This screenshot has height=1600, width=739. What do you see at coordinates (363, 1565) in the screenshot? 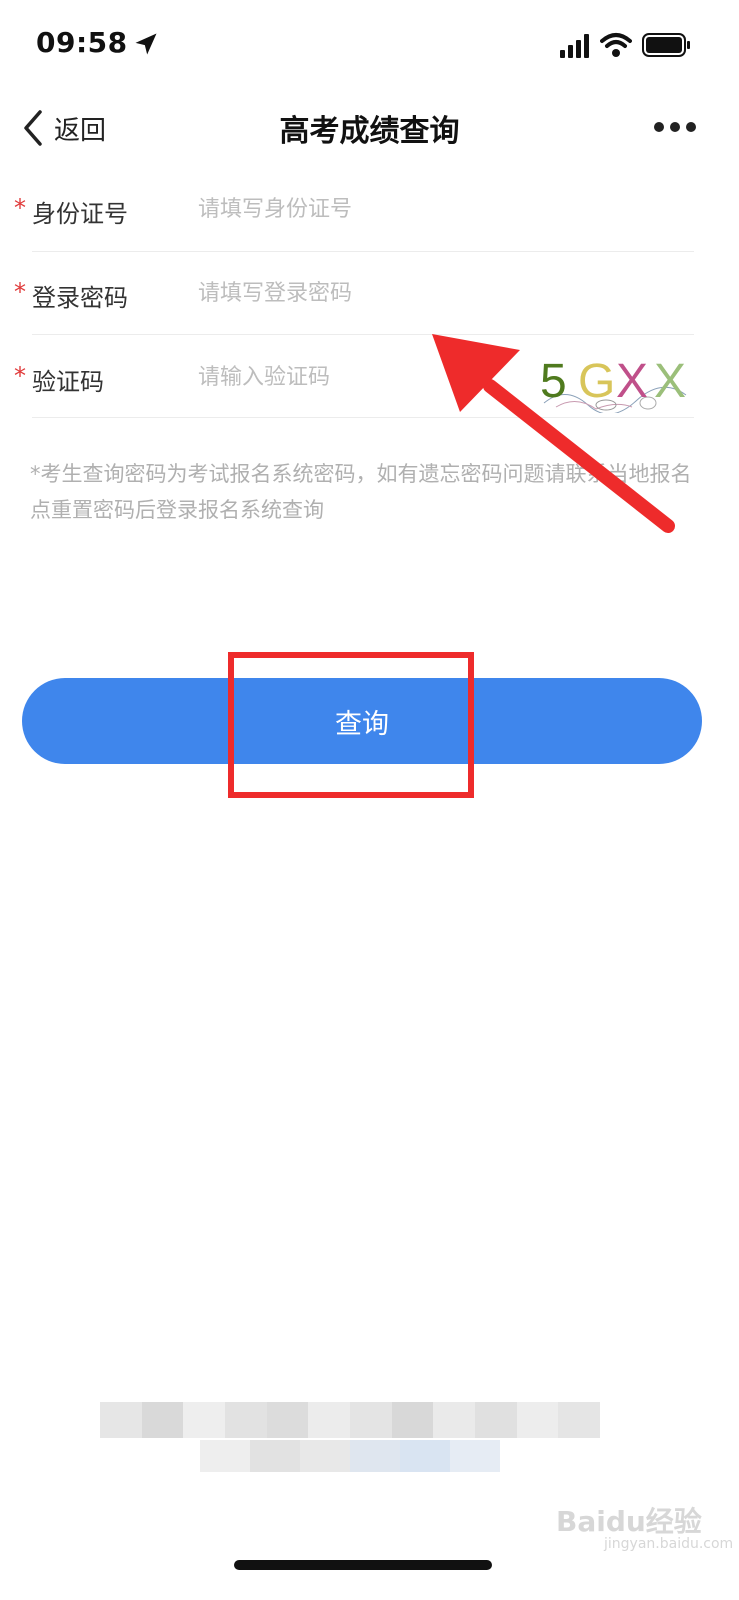
I see `home-indicator` at bounding box center [363, 1565].